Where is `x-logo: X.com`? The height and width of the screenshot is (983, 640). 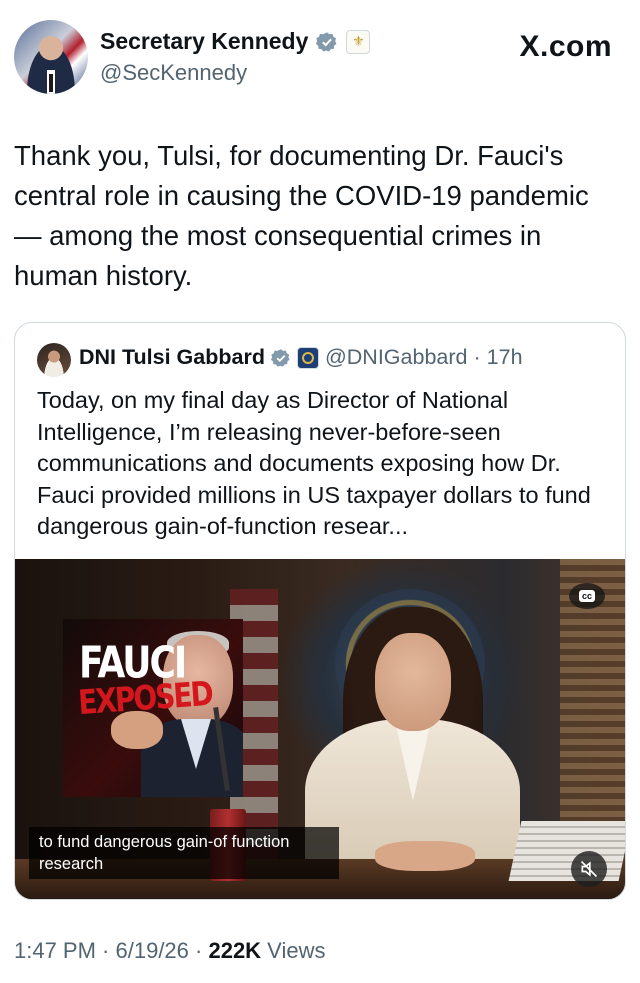 x-logo: X.com is located at coordinates (565, 46).